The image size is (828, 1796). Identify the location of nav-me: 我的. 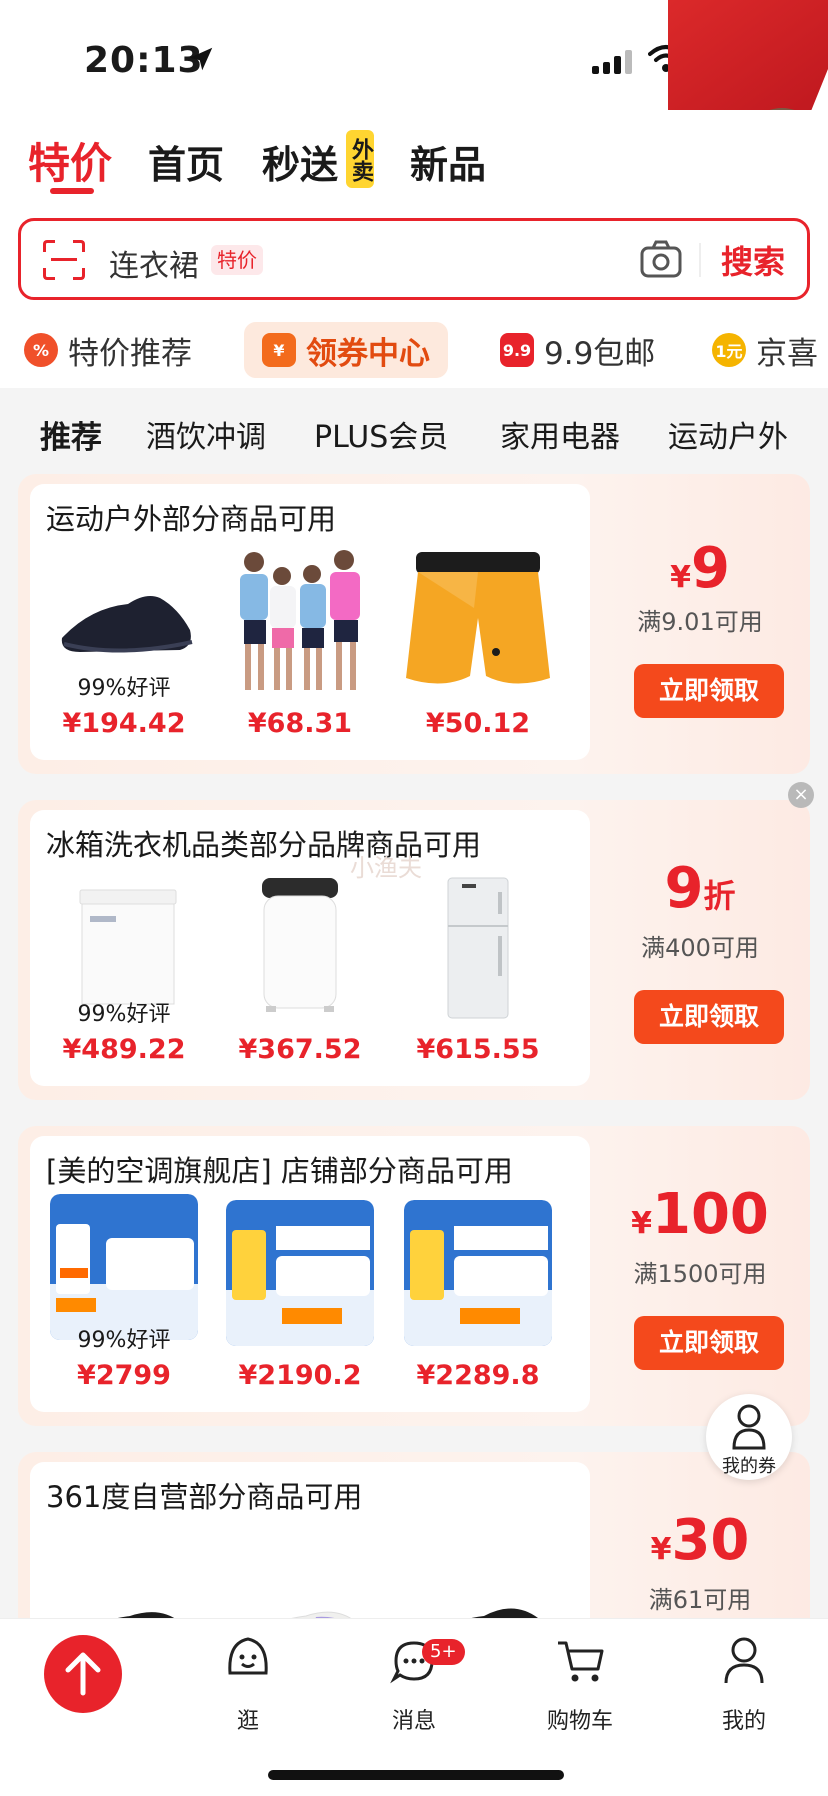
(744, 1683).